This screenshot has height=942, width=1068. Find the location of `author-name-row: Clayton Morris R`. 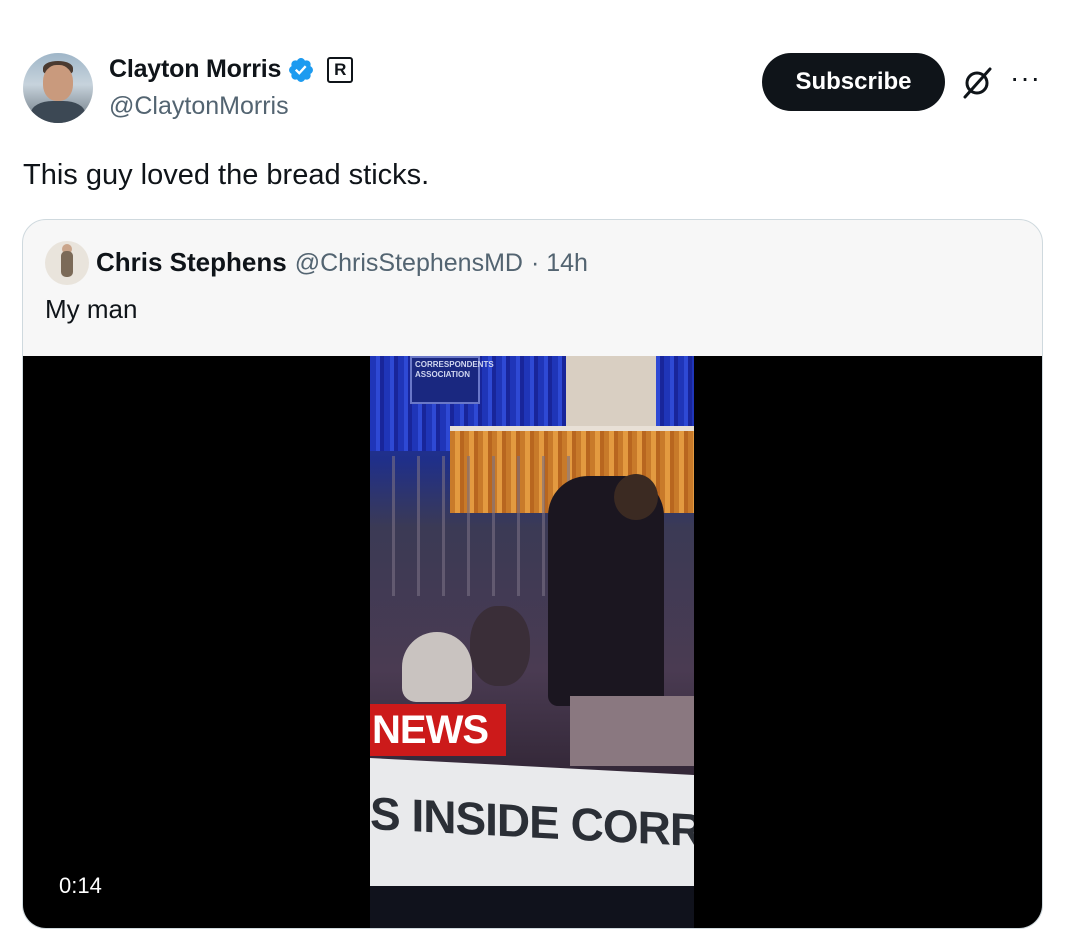

author-name-row: Clayton Morris R is located at coordinates (231, 69).